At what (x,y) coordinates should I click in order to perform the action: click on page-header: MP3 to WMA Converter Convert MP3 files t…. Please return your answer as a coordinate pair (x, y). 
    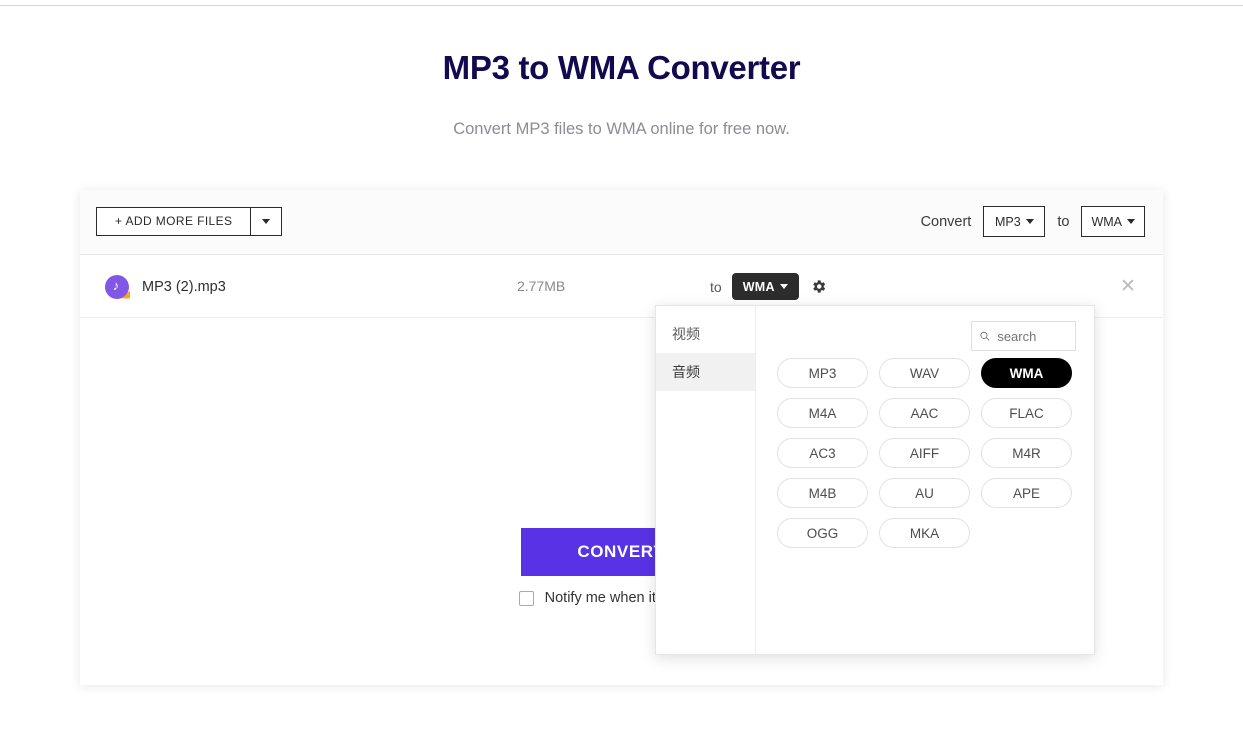
    Looking at the image, I should click on (621, 94).